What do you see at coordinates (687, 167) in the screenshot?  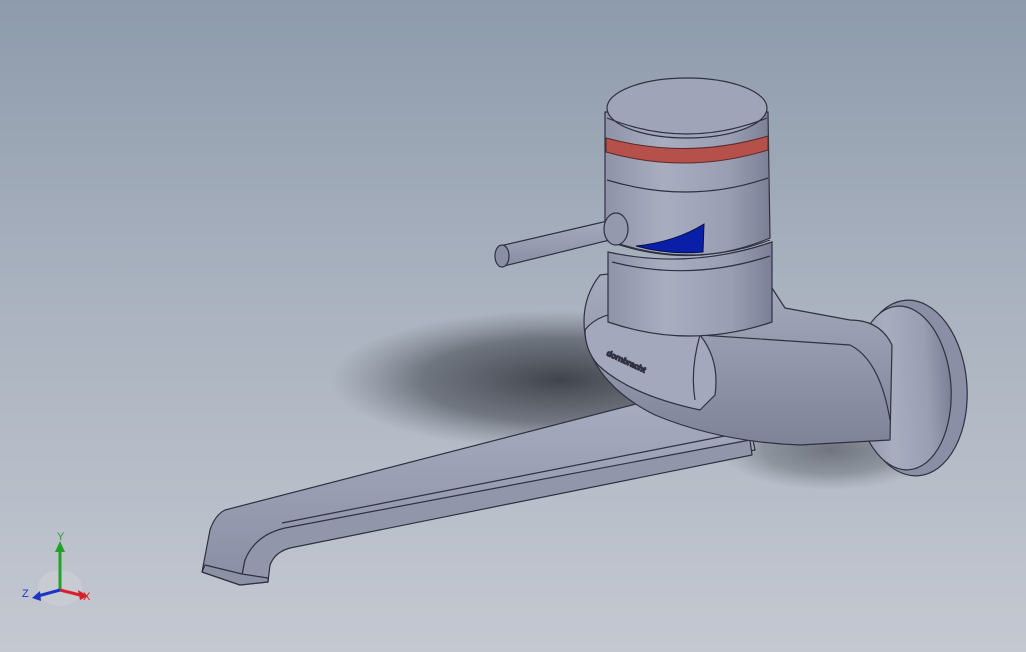 I see `handle-body` at bounding box center [687, 167].